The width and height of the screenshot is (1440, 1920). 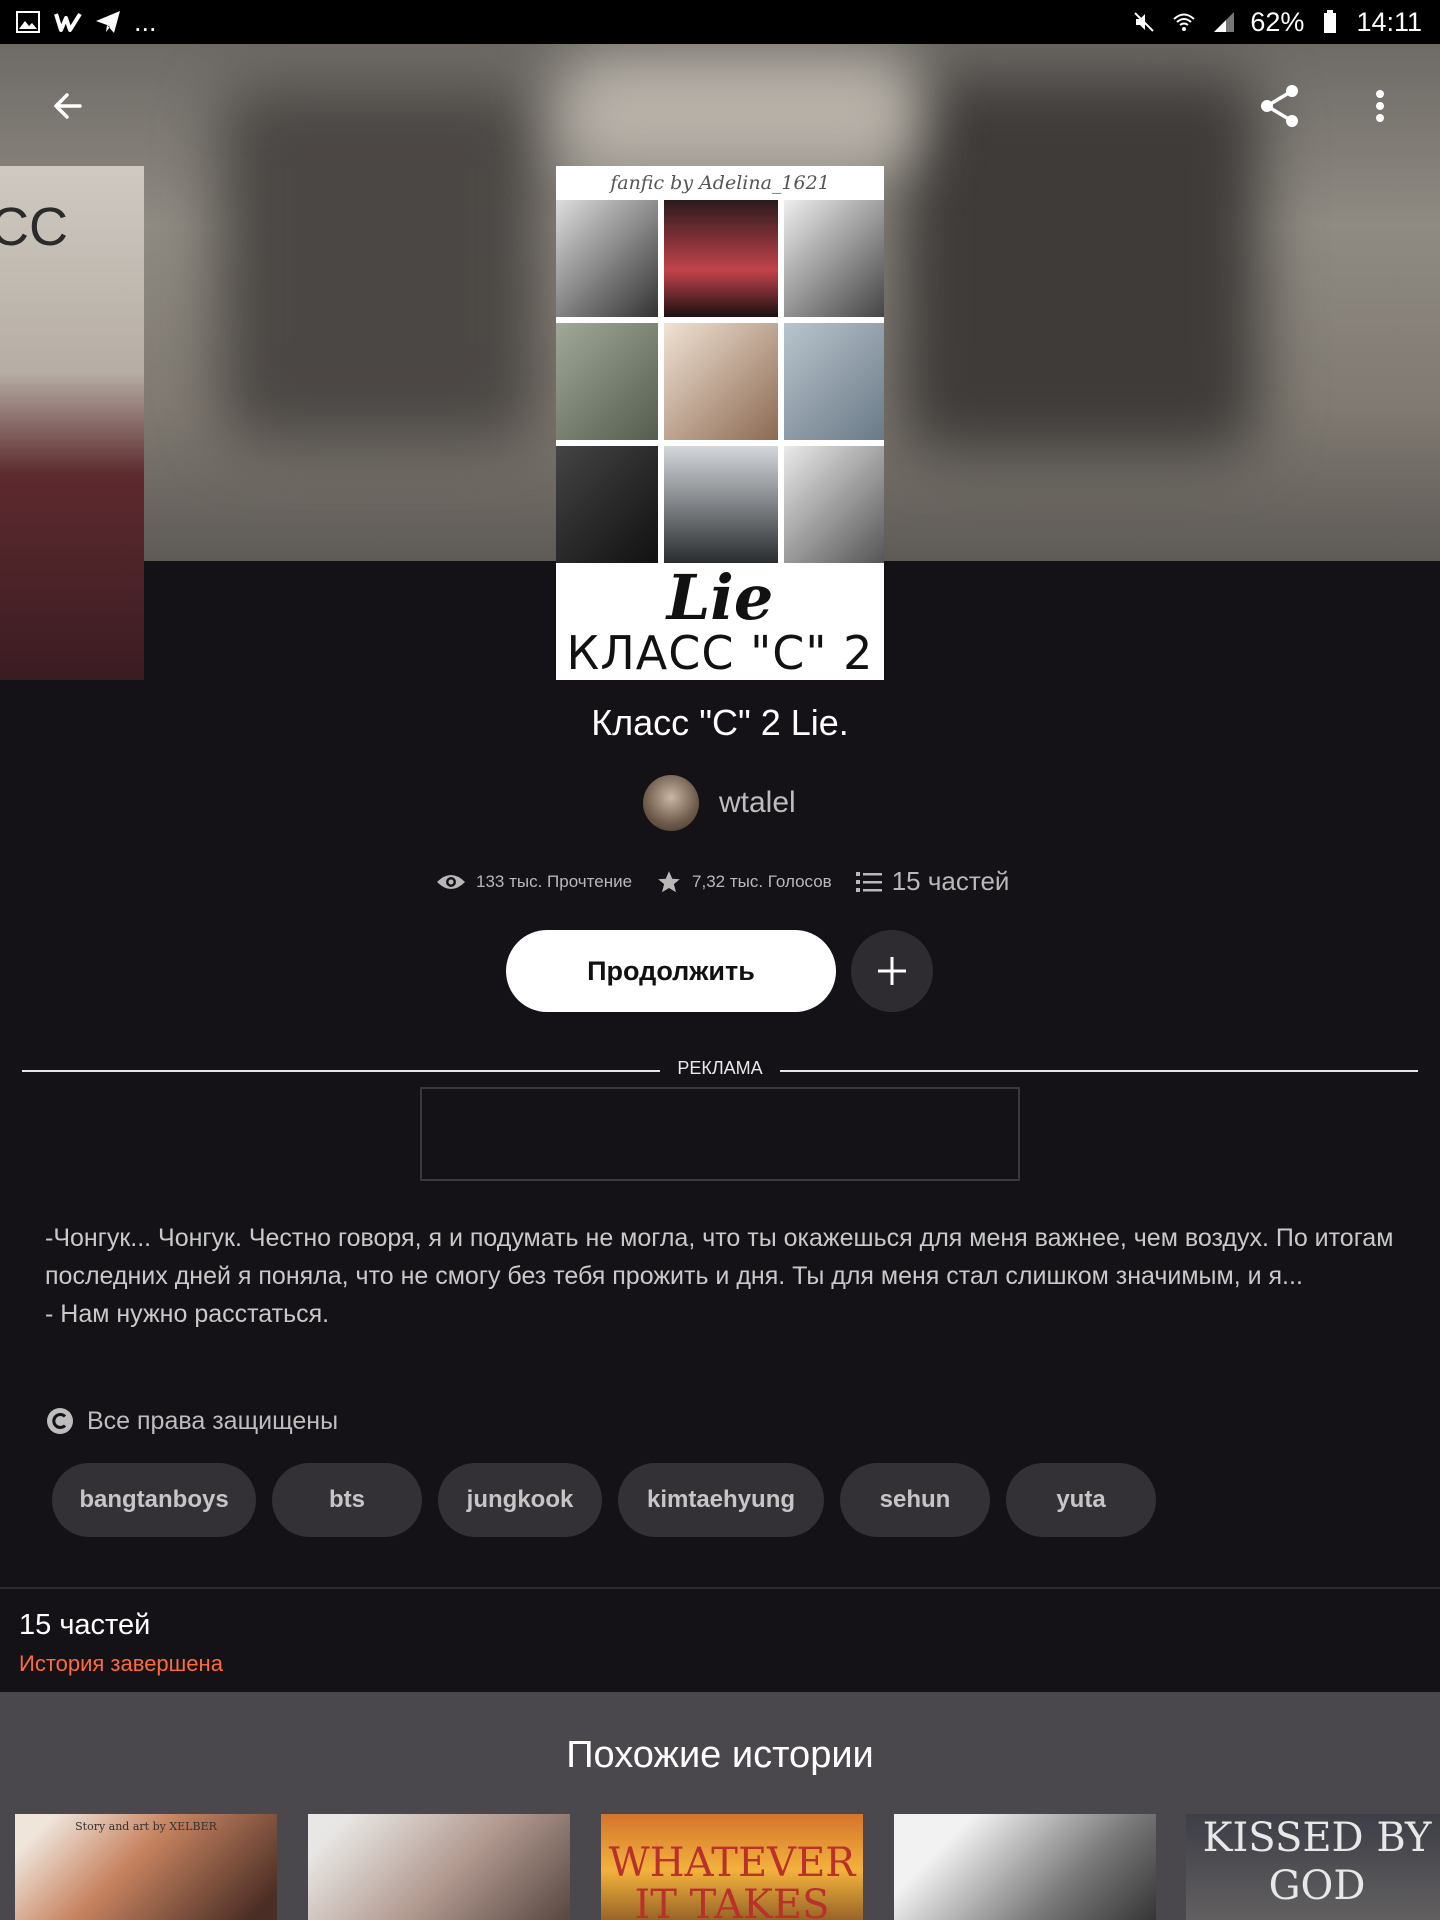 I want to click on continue-reading-button: Продолжить, so click(x=671, y=971).